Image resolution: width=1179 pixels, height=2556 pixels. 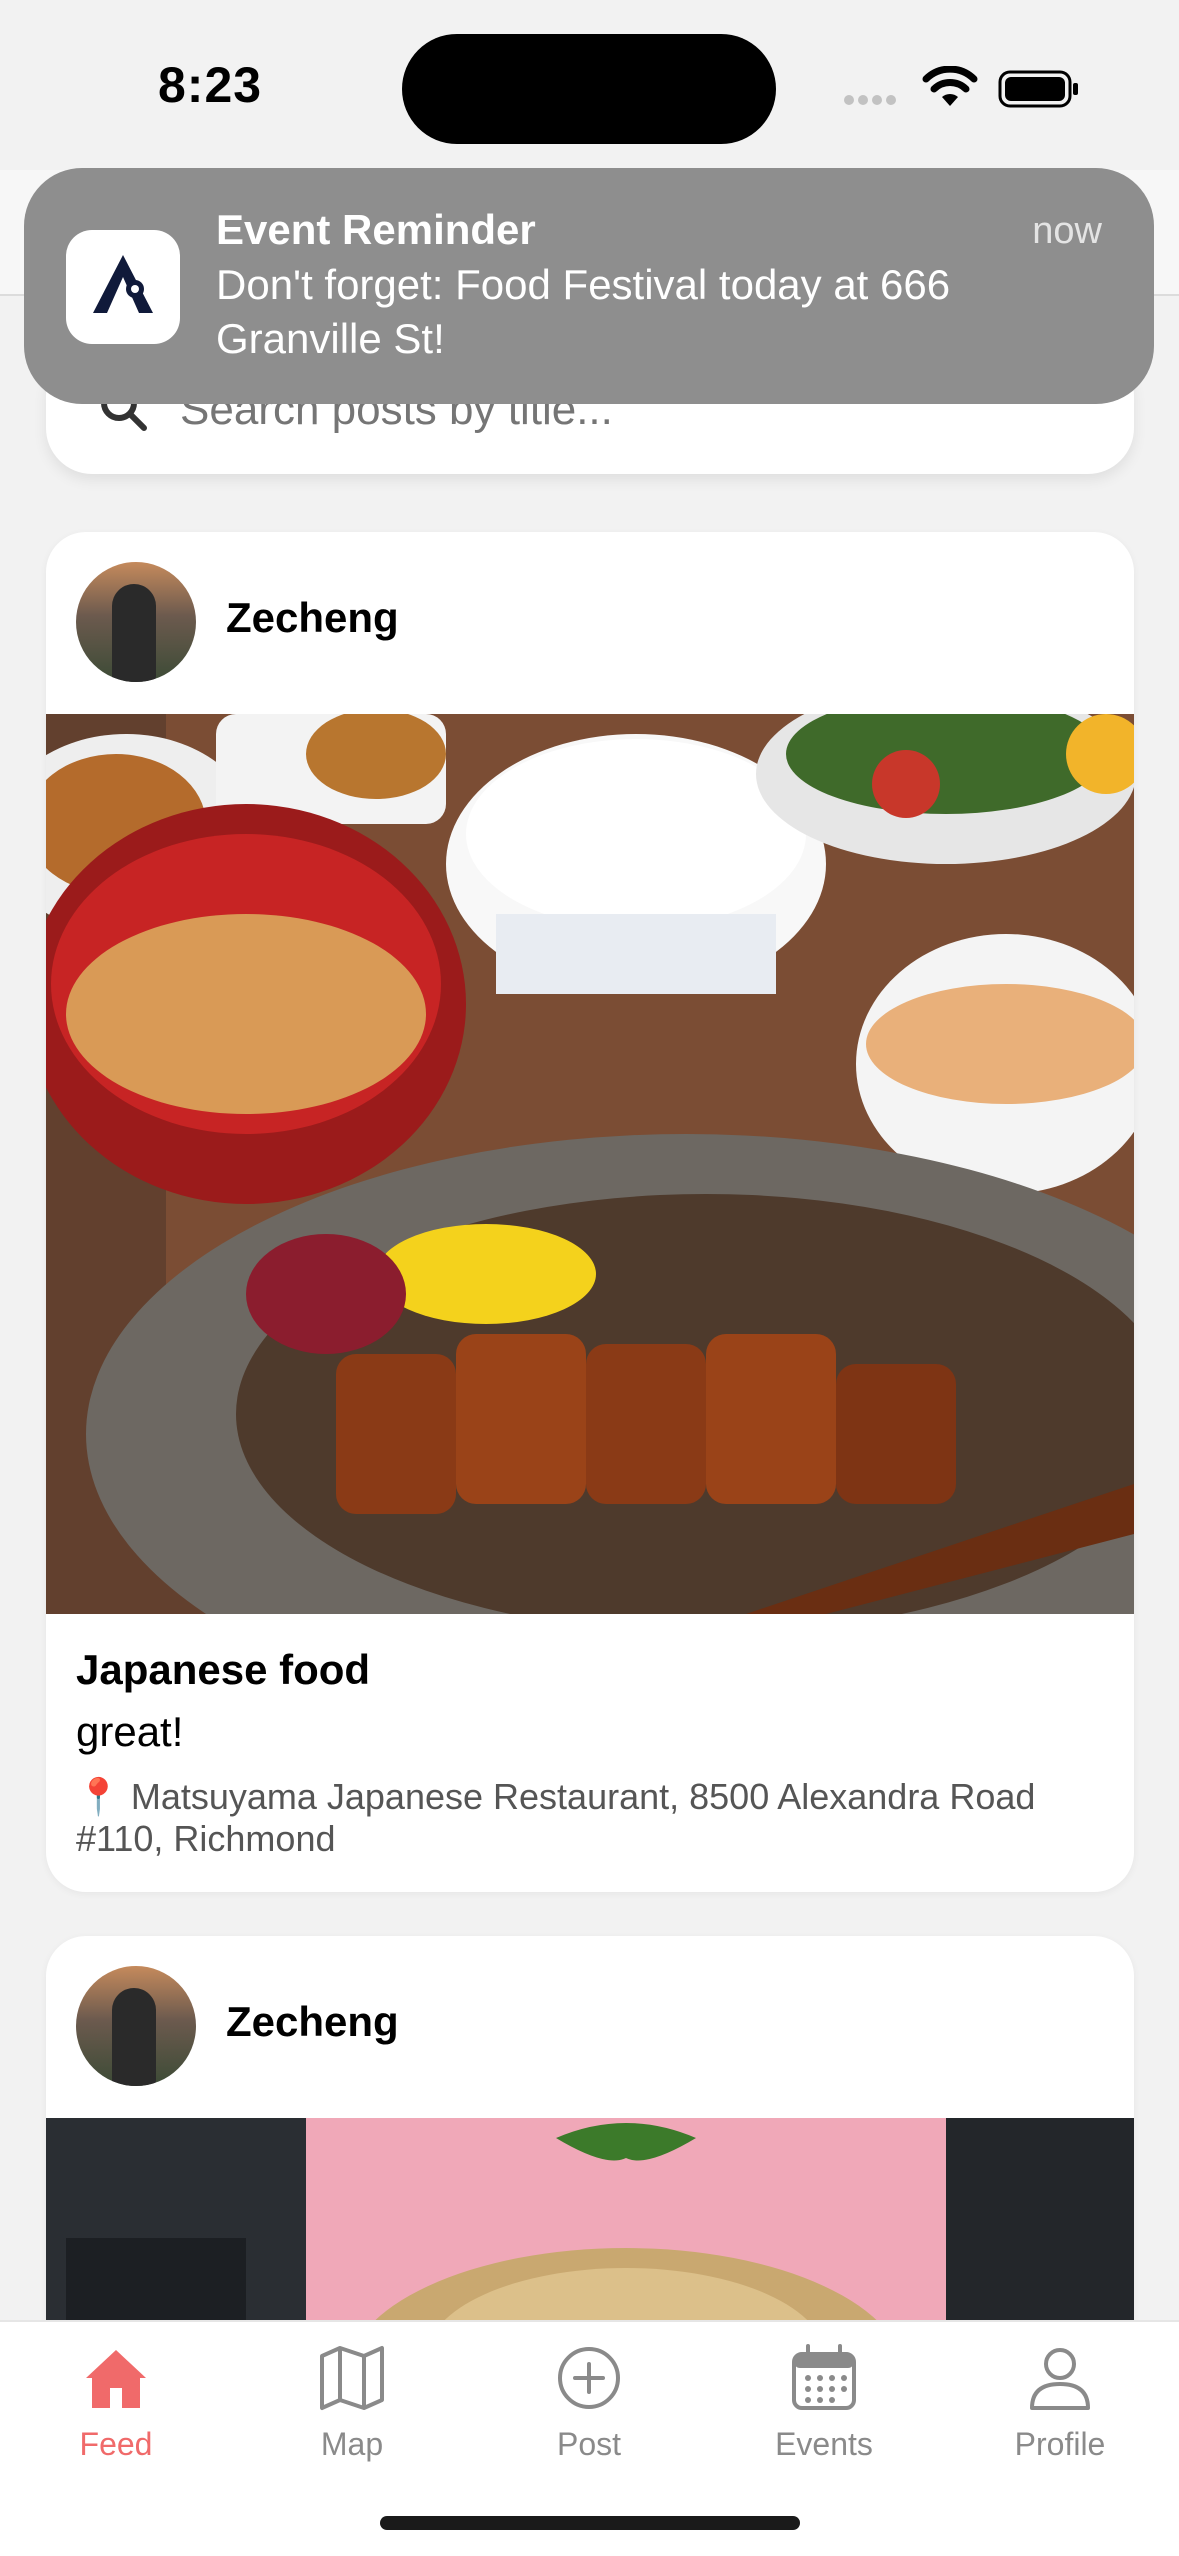 I want to click on map-icon, so click(x=352, y=2378).